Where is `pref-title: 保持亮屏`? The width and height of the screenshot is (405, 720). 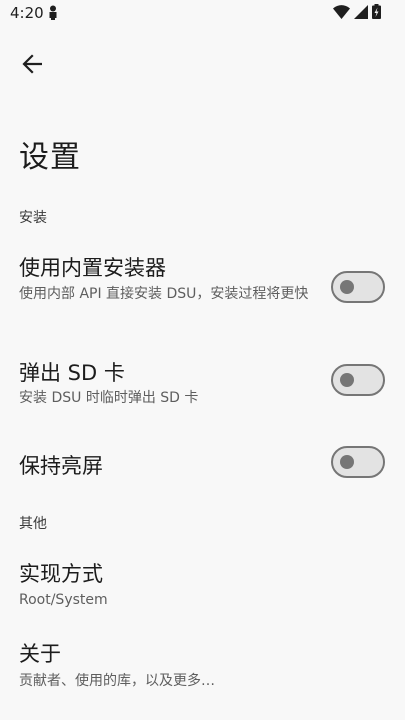 pref-title: 保持亮屏 is located at coordinates (61, 466).